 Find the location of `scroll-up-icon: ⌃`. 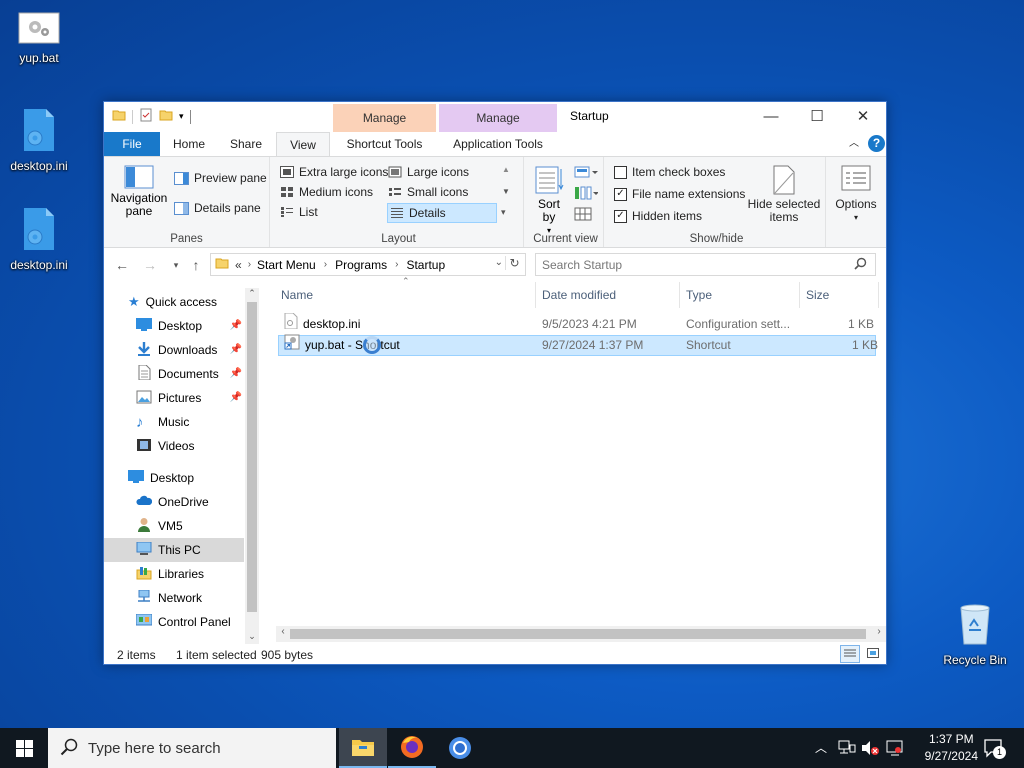

scroll-up-icon: ⌃ is located at coordinates (252, 295).